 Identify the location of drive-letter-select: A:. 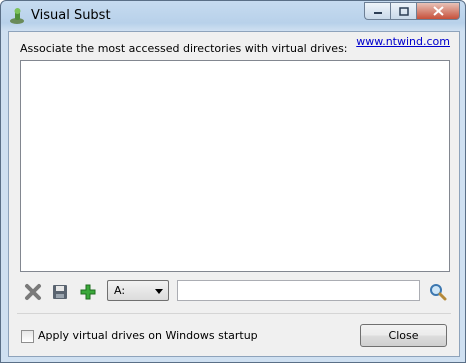
(138, 290).